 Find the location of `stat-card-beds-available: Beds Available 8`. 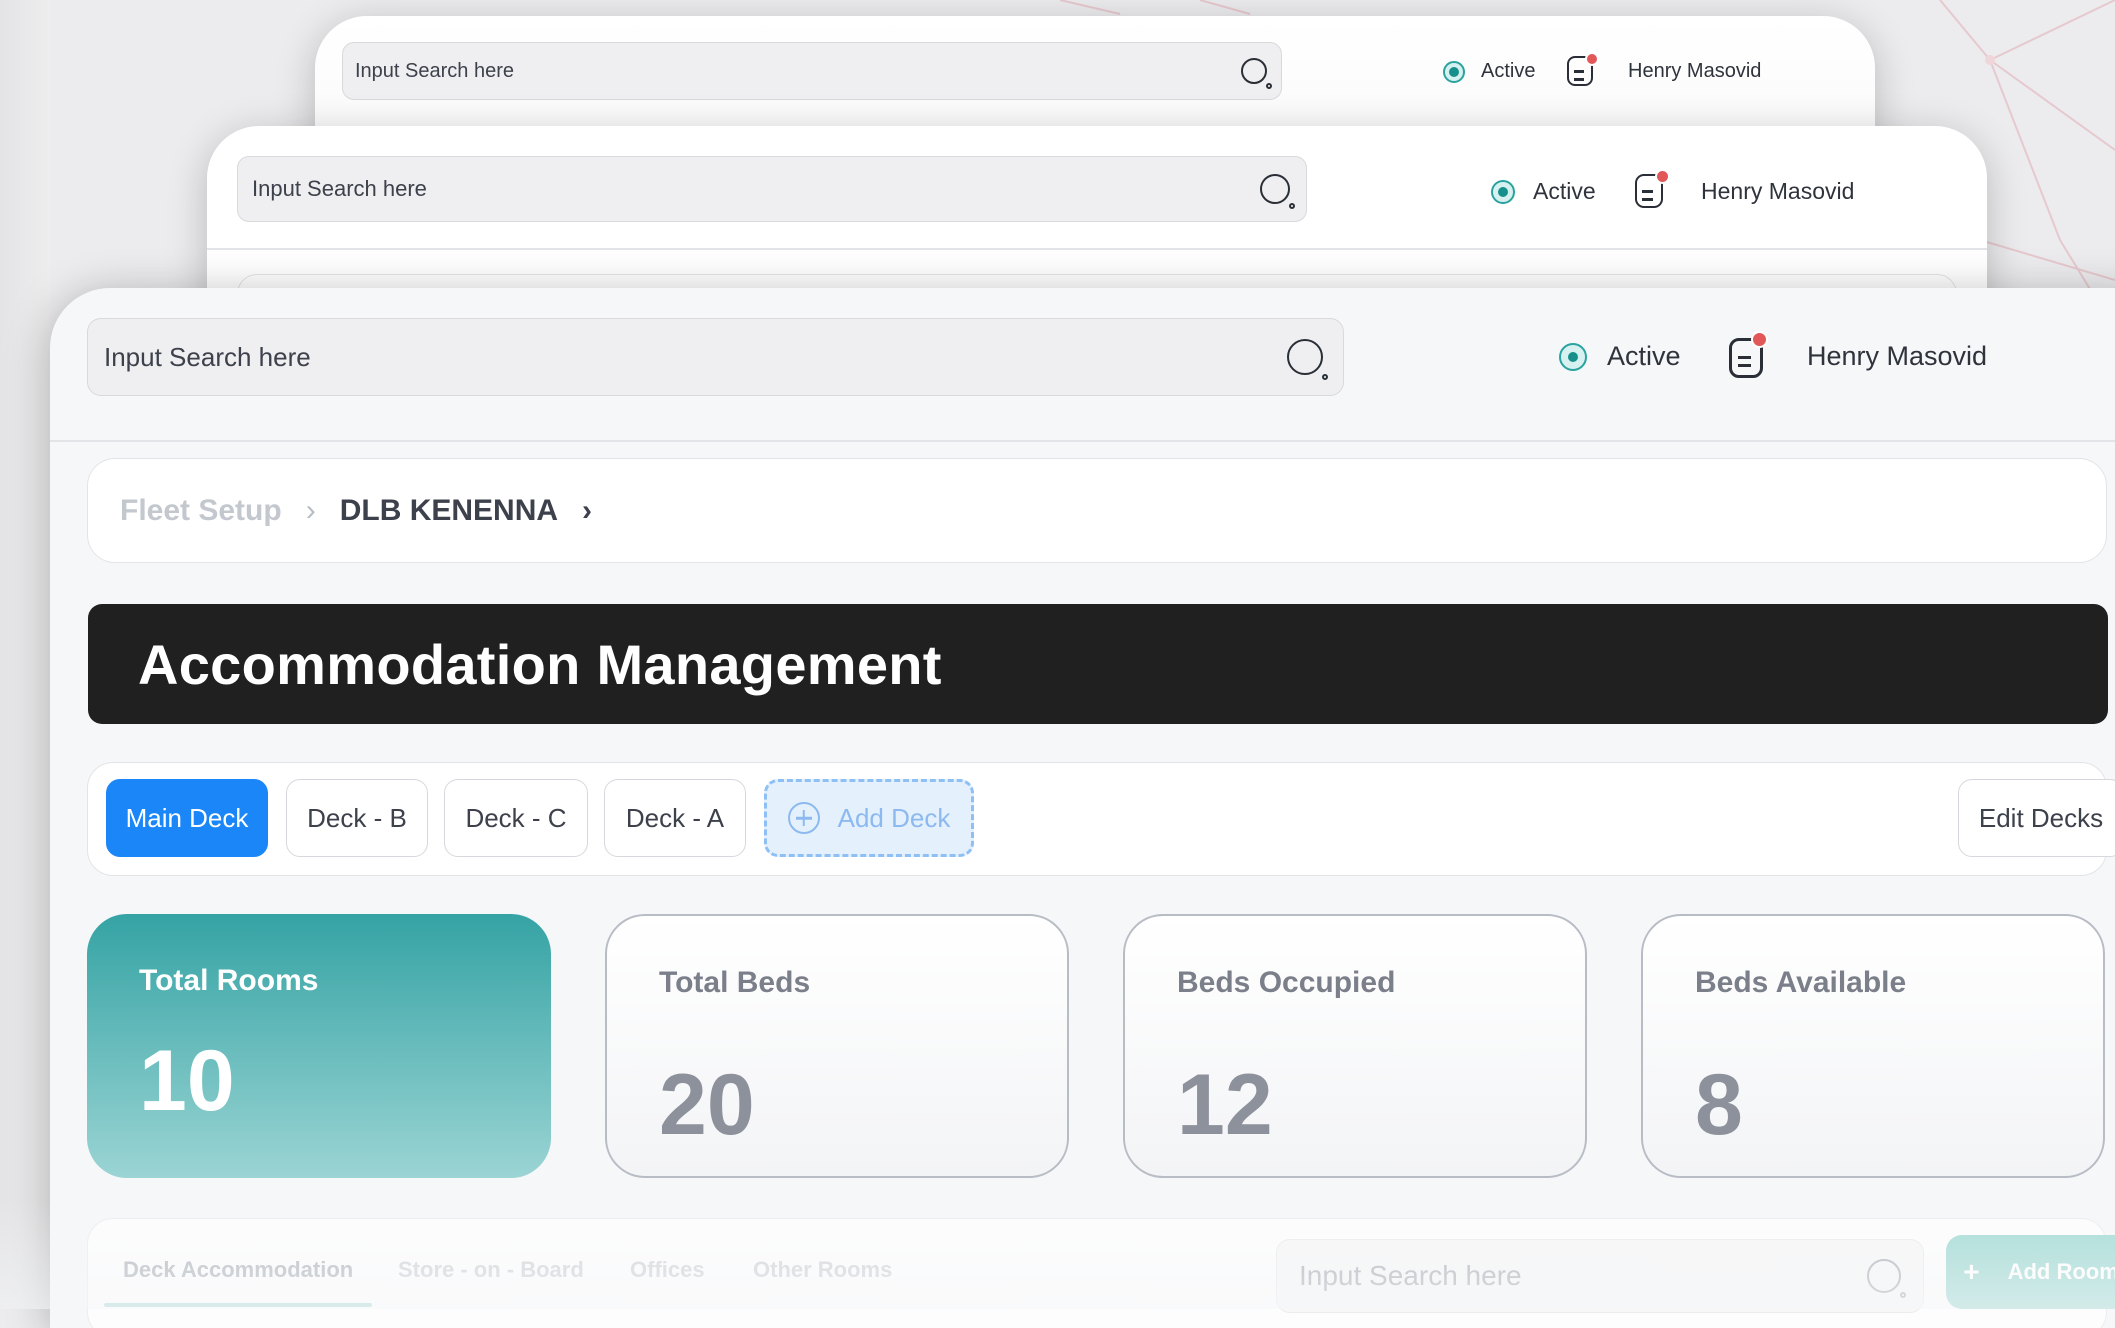

stat-card-beds-available: Beds Available 8 is located at coordinates (1873, 1046).